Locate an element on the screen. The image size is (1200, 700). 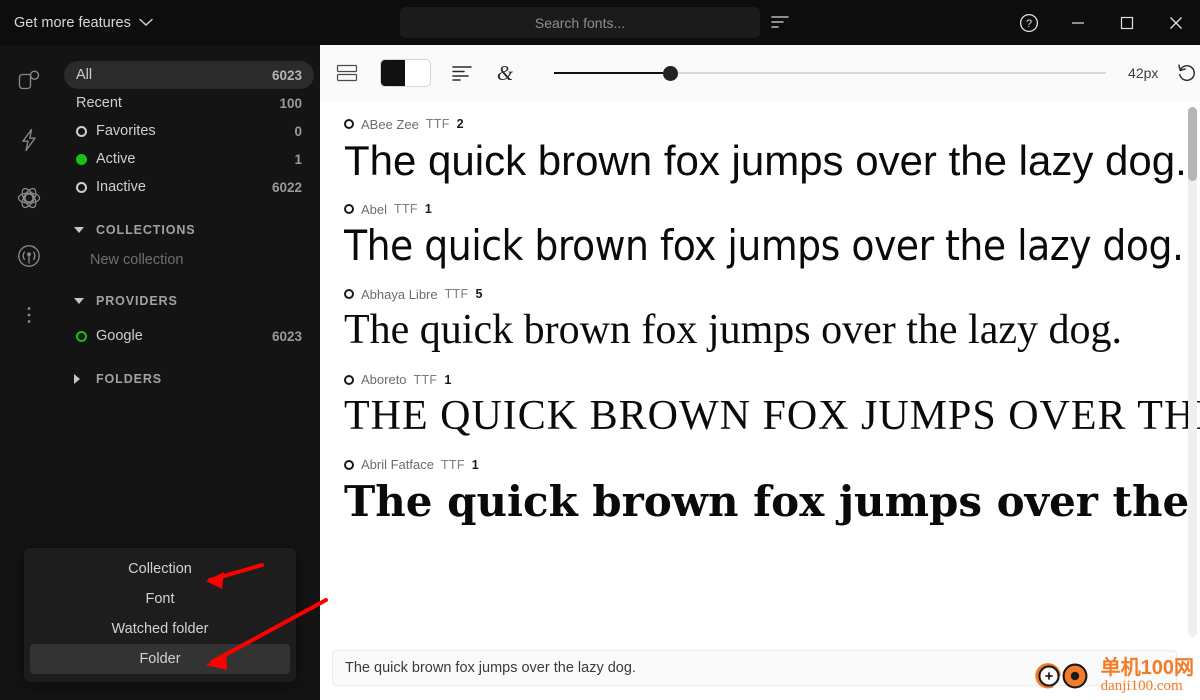
toggle-half-black is located at coordinates (393, 73).